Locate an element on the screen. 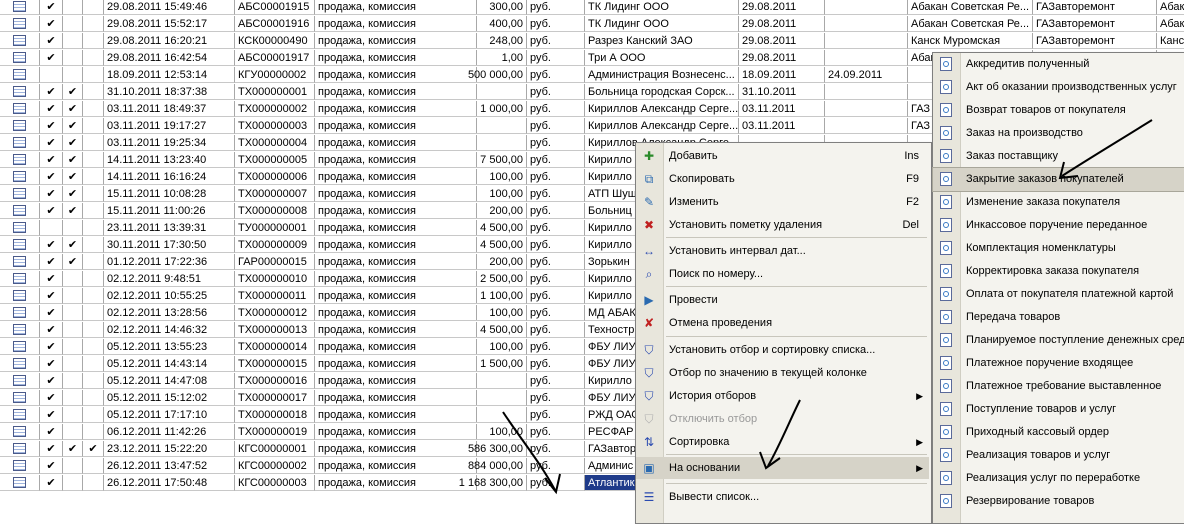 The image size is (1184, 524). cell-num: ГАР00000015 is located at coordinates (275, 262).